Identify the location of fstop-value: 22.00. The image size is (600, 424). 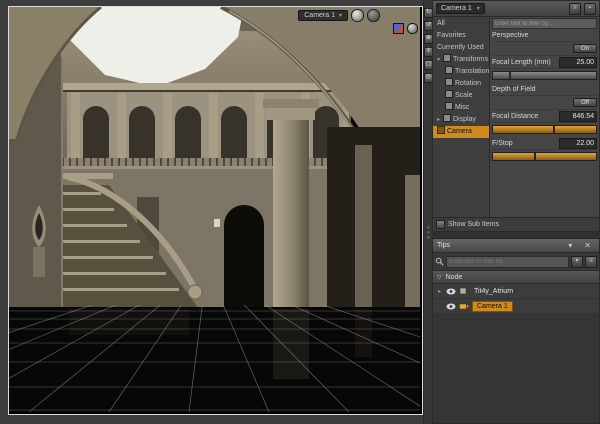
(578, 143).